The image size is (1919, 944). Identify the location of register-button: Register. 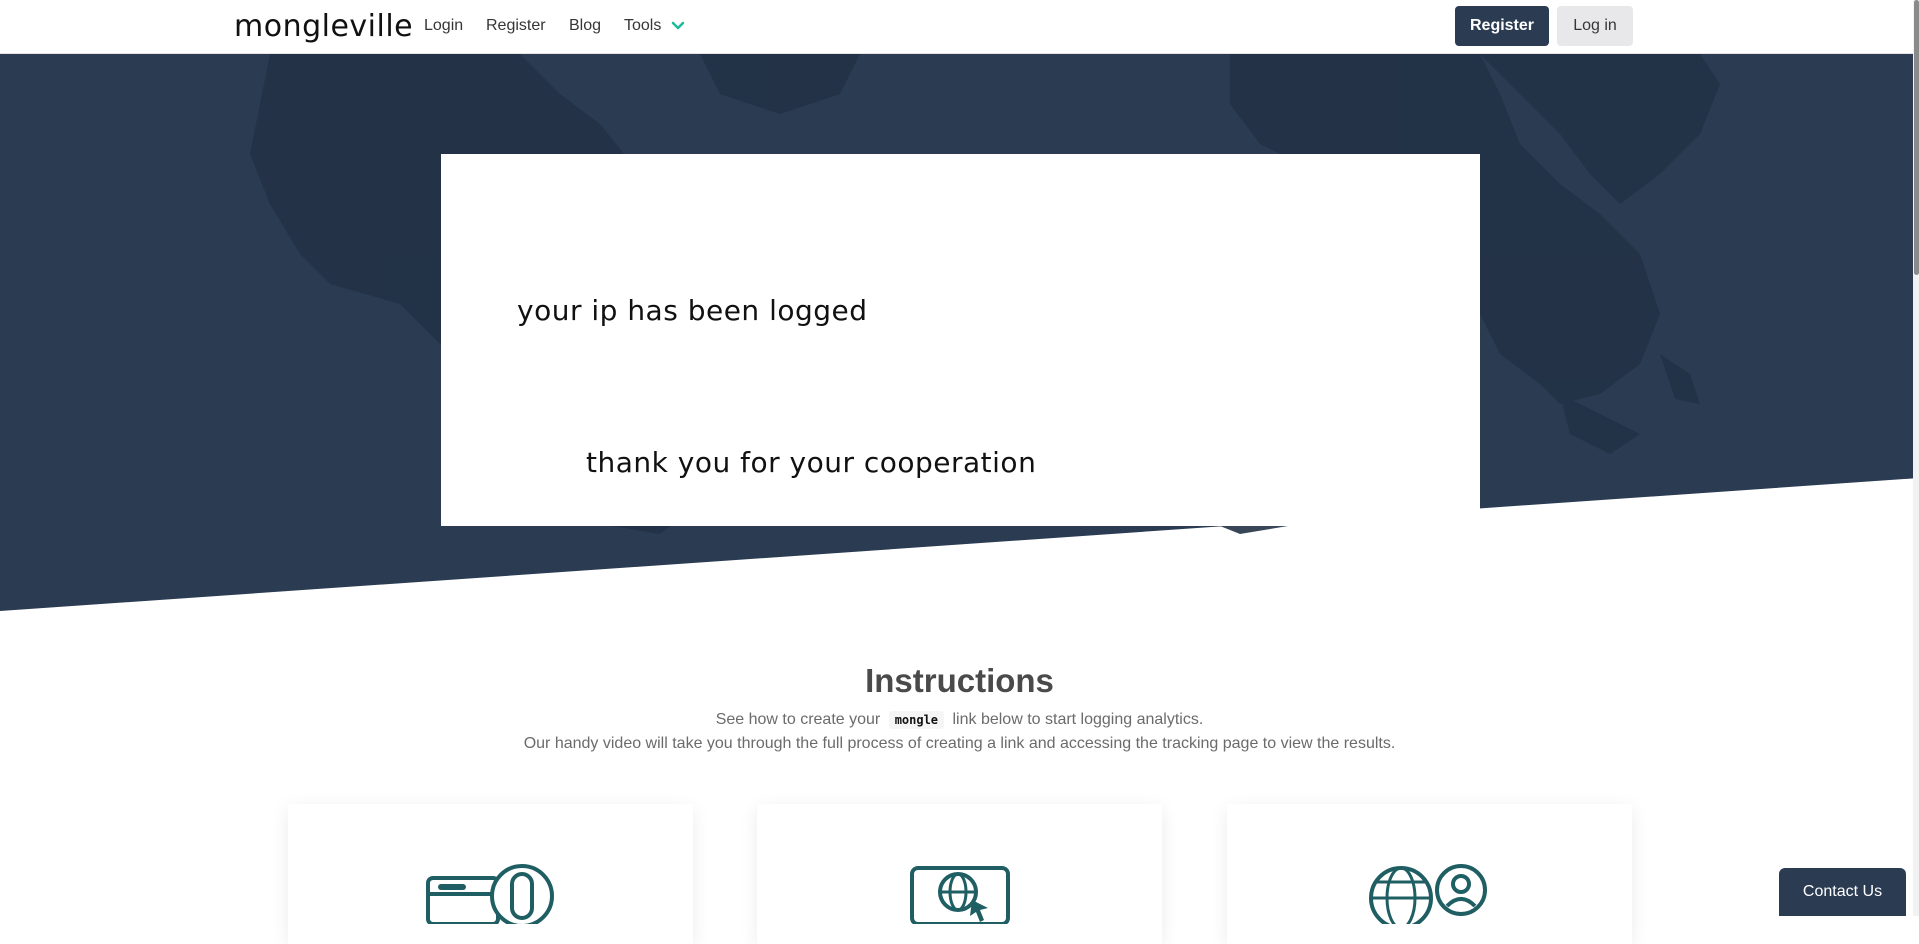
(1502, 26).